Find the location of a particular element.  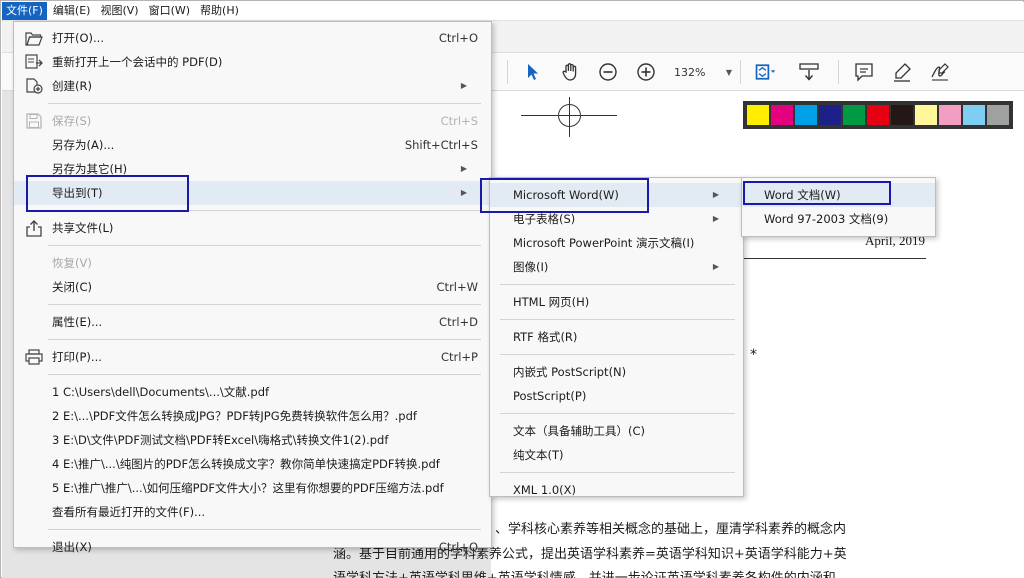

zoom-in-icon is located at coordinates (646, 72).